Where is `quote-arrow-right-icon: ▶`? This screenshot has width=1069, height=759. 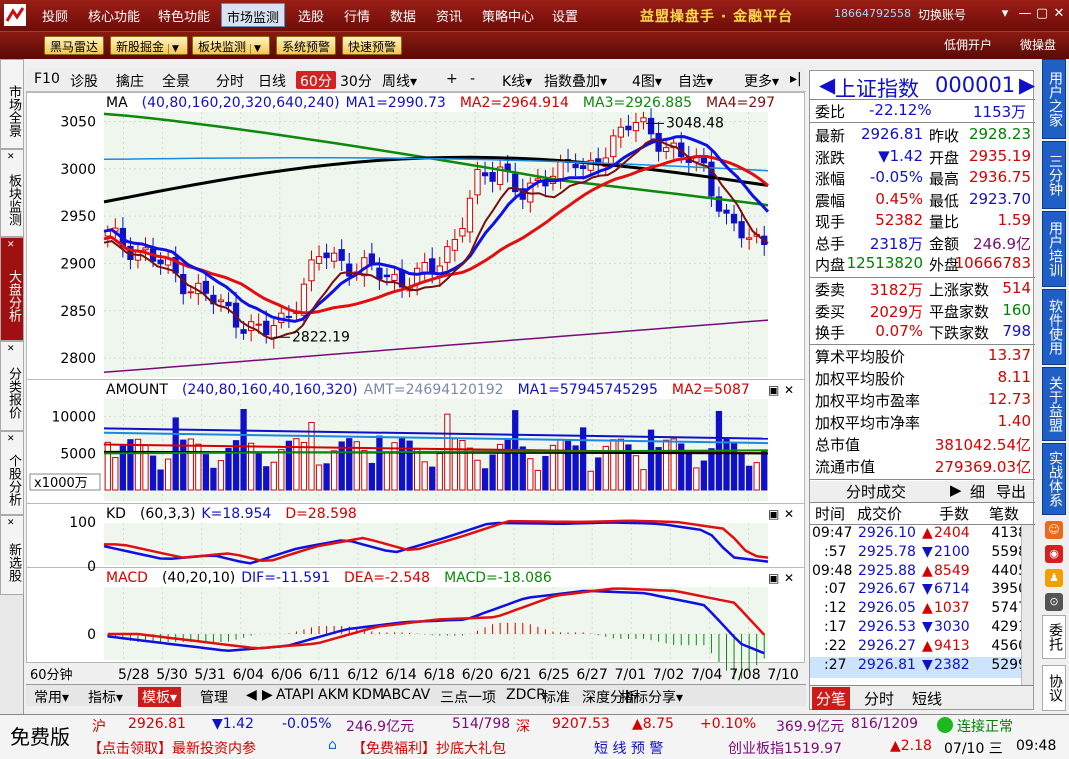 quote-arrow-right-icon: ▶ is located at coordinates (1027, 85).